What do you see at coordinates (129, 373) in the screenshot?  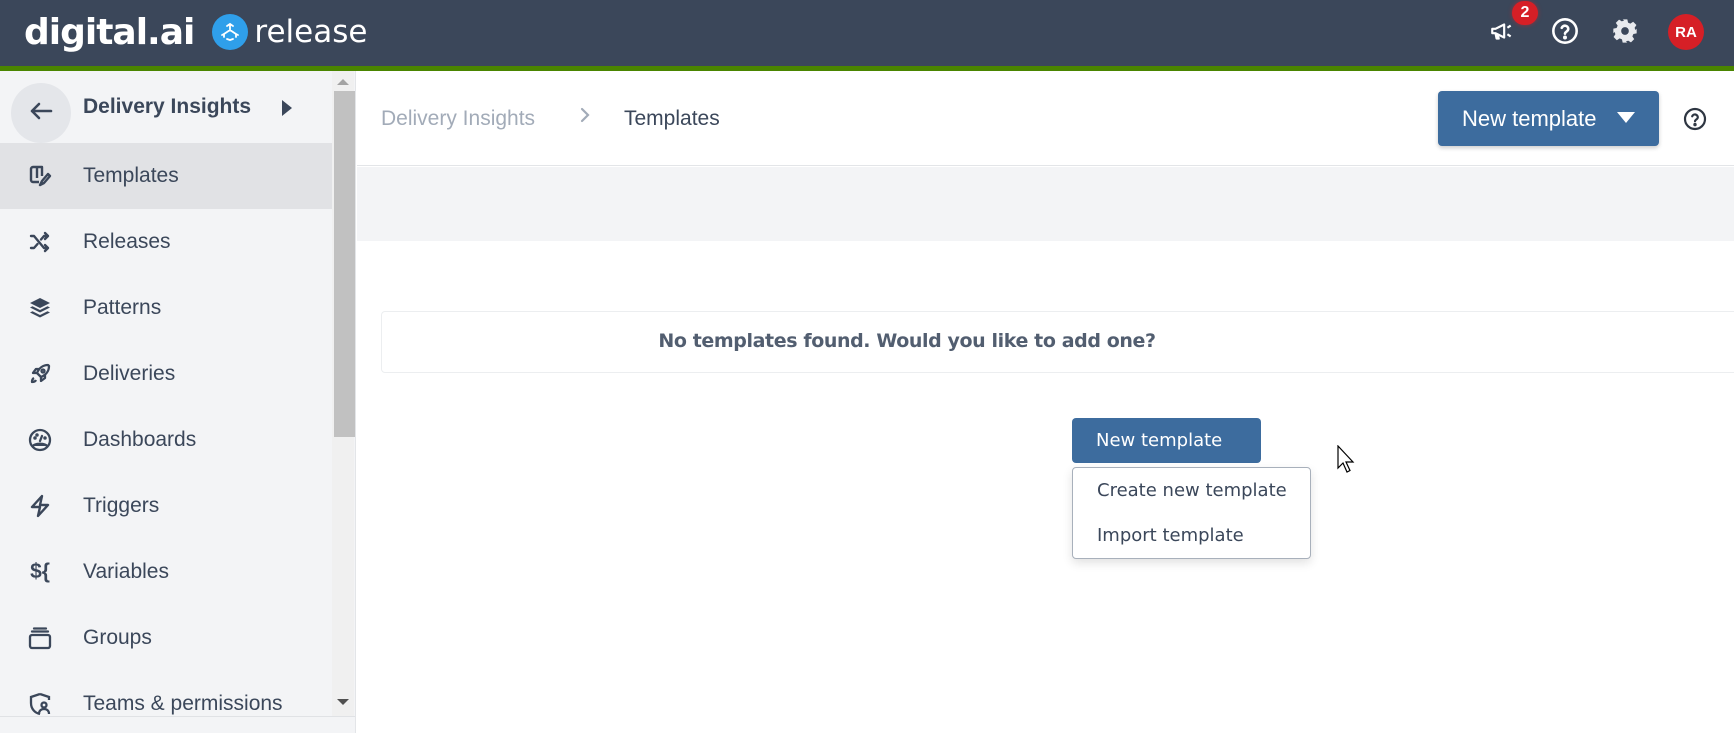 I see `sidebar-item-label: Deliveries` at bounding box center [129, 373].